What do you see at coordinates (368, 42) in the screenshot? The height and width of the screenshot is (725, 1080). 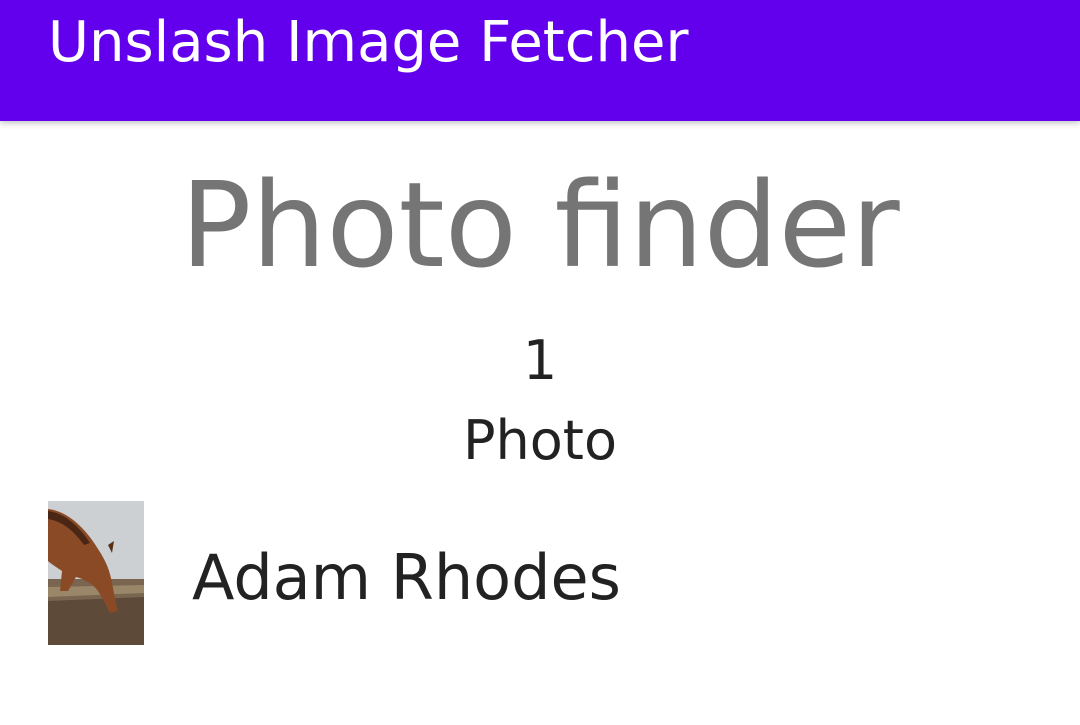 I see `app-title: Unslash Image Fetcher` at bounding box center [368, 42].